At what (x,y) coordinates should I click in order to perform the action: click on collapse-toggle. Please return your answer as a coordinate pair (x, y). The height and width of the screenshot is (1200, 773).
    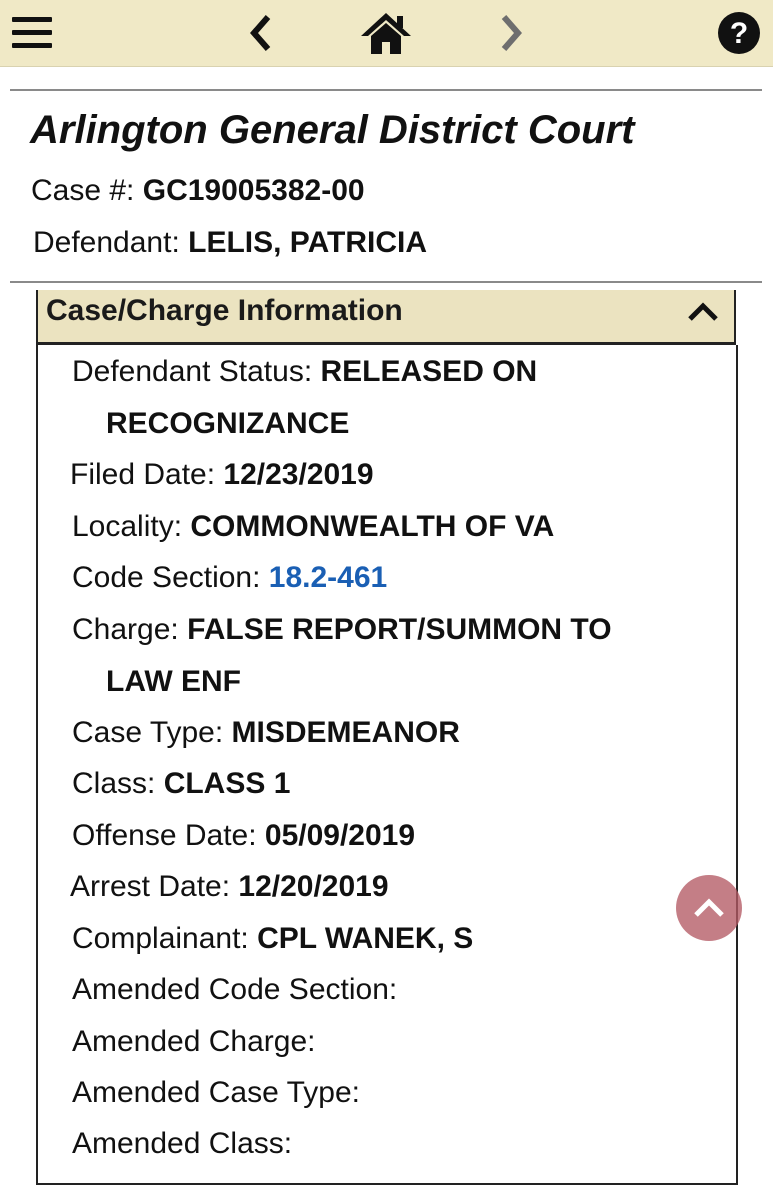
    Looking at the image, I should click on (703, 314).